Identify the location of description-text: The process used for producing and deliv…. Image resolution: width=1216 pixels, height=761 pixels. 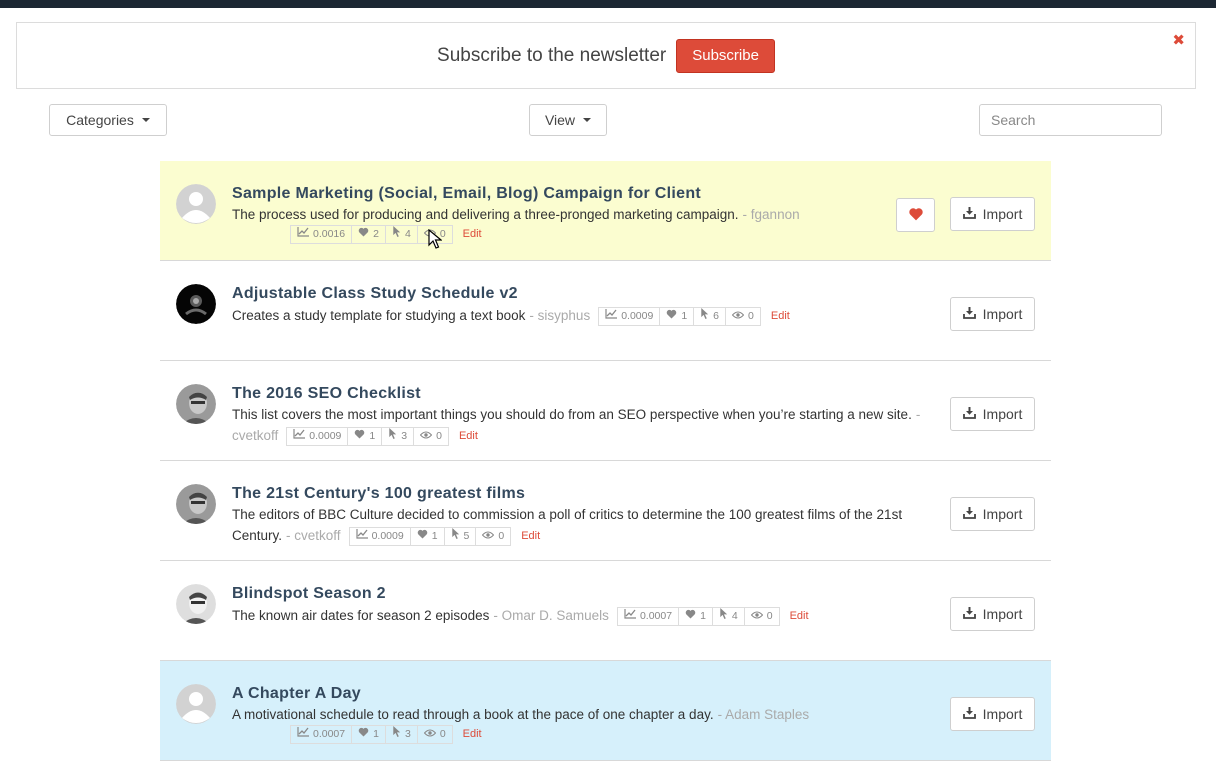
(485, 214).